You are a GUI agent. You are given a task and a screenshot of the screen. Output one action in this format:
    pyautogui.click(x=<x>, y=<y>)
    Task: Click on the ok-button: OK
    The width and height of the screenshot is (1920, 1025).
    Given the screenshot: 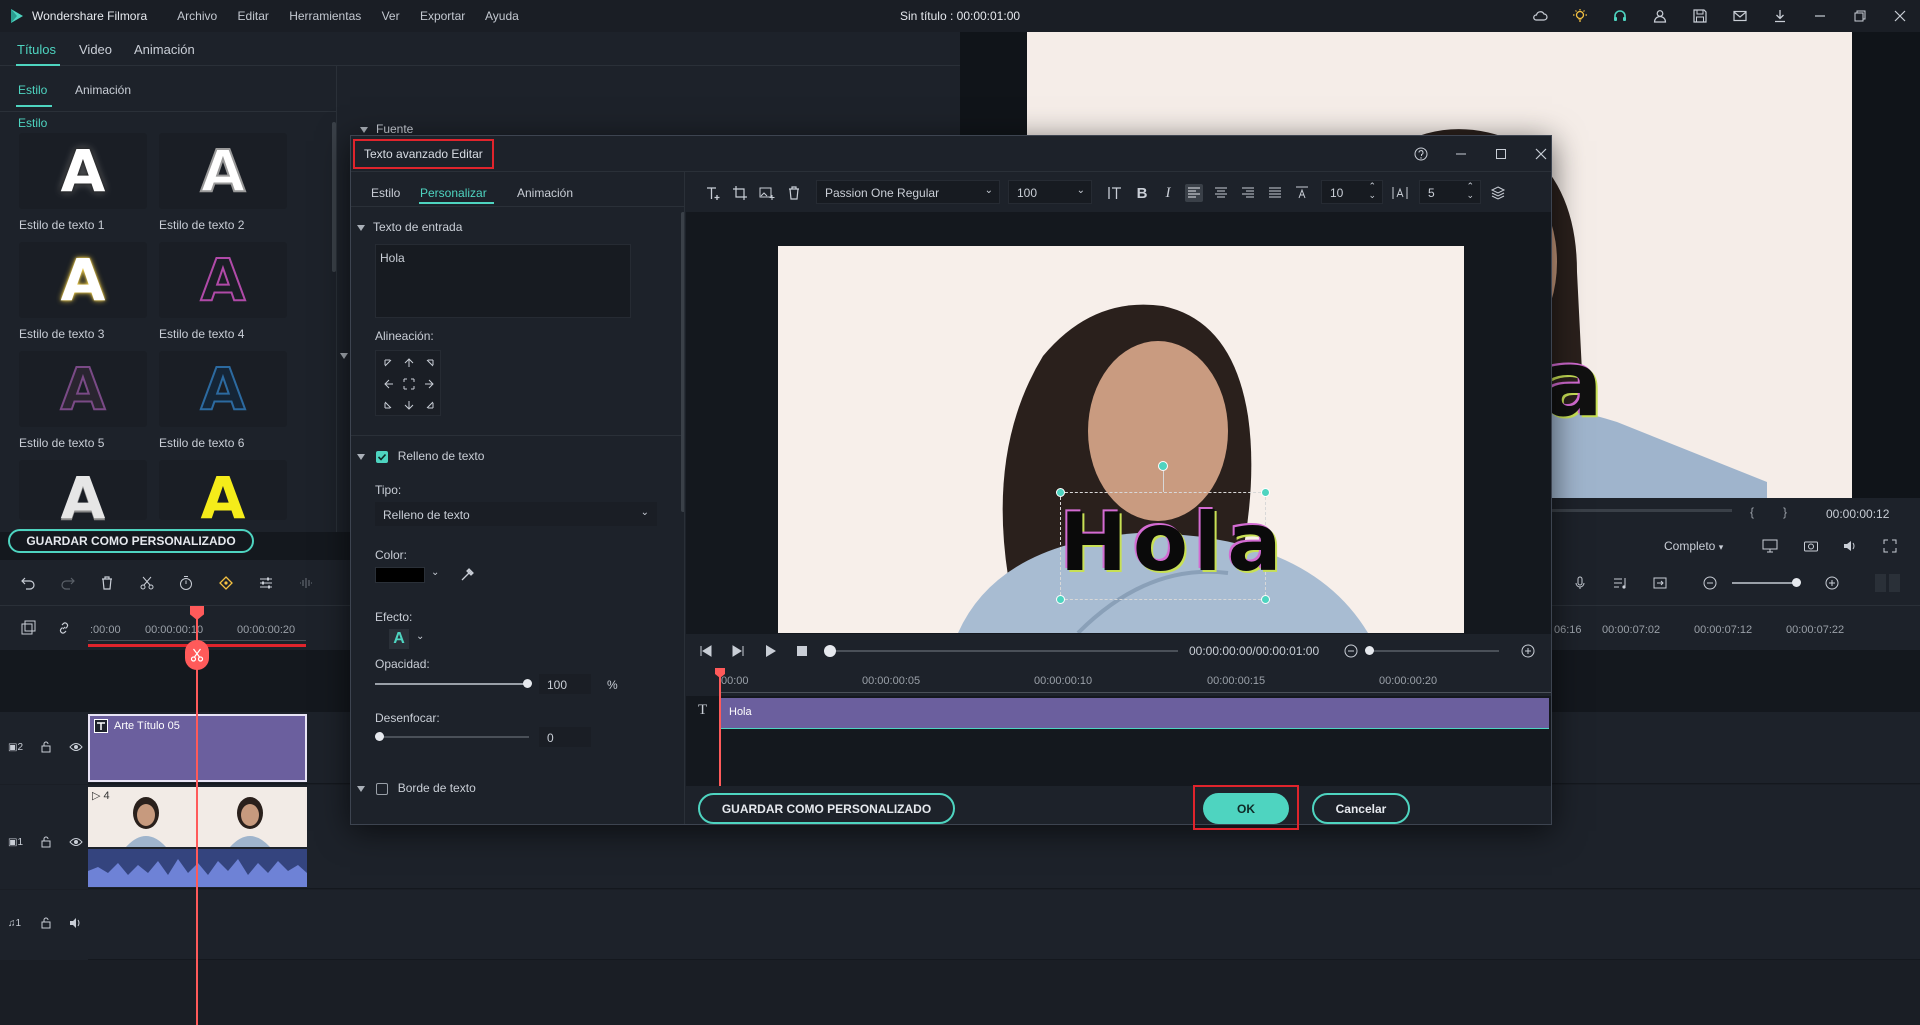 What is the action you would take?
    pyautogui.click(x=1246, y=808)
    